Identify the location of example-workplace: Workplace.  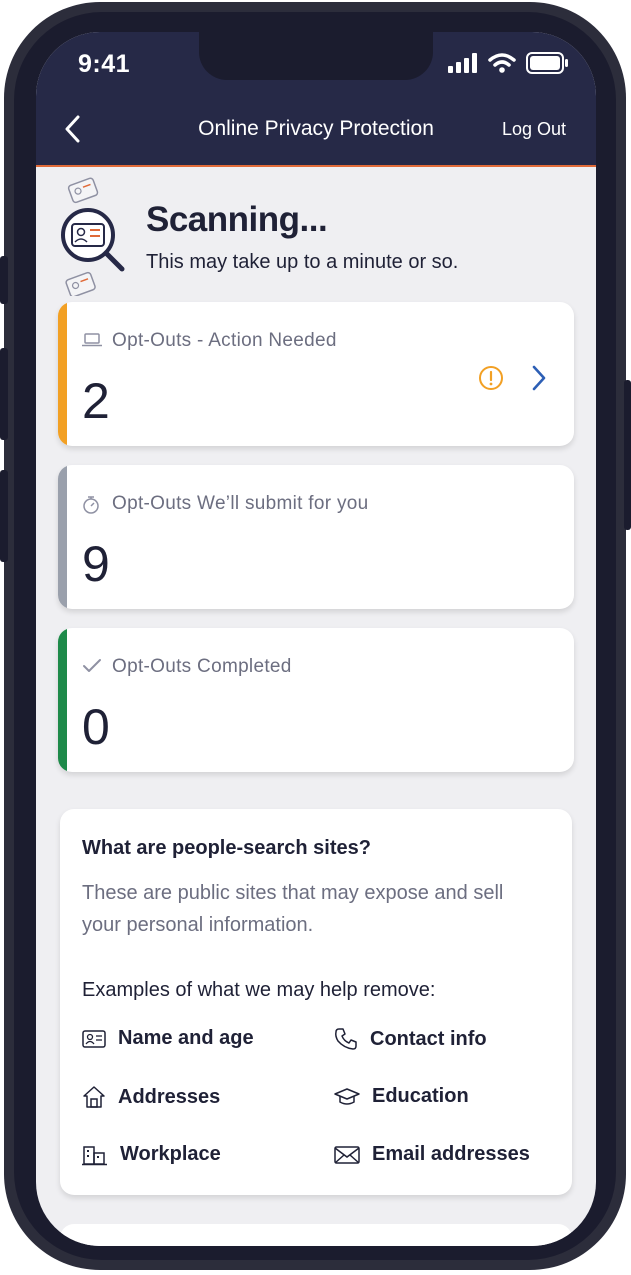
(151, 1154).